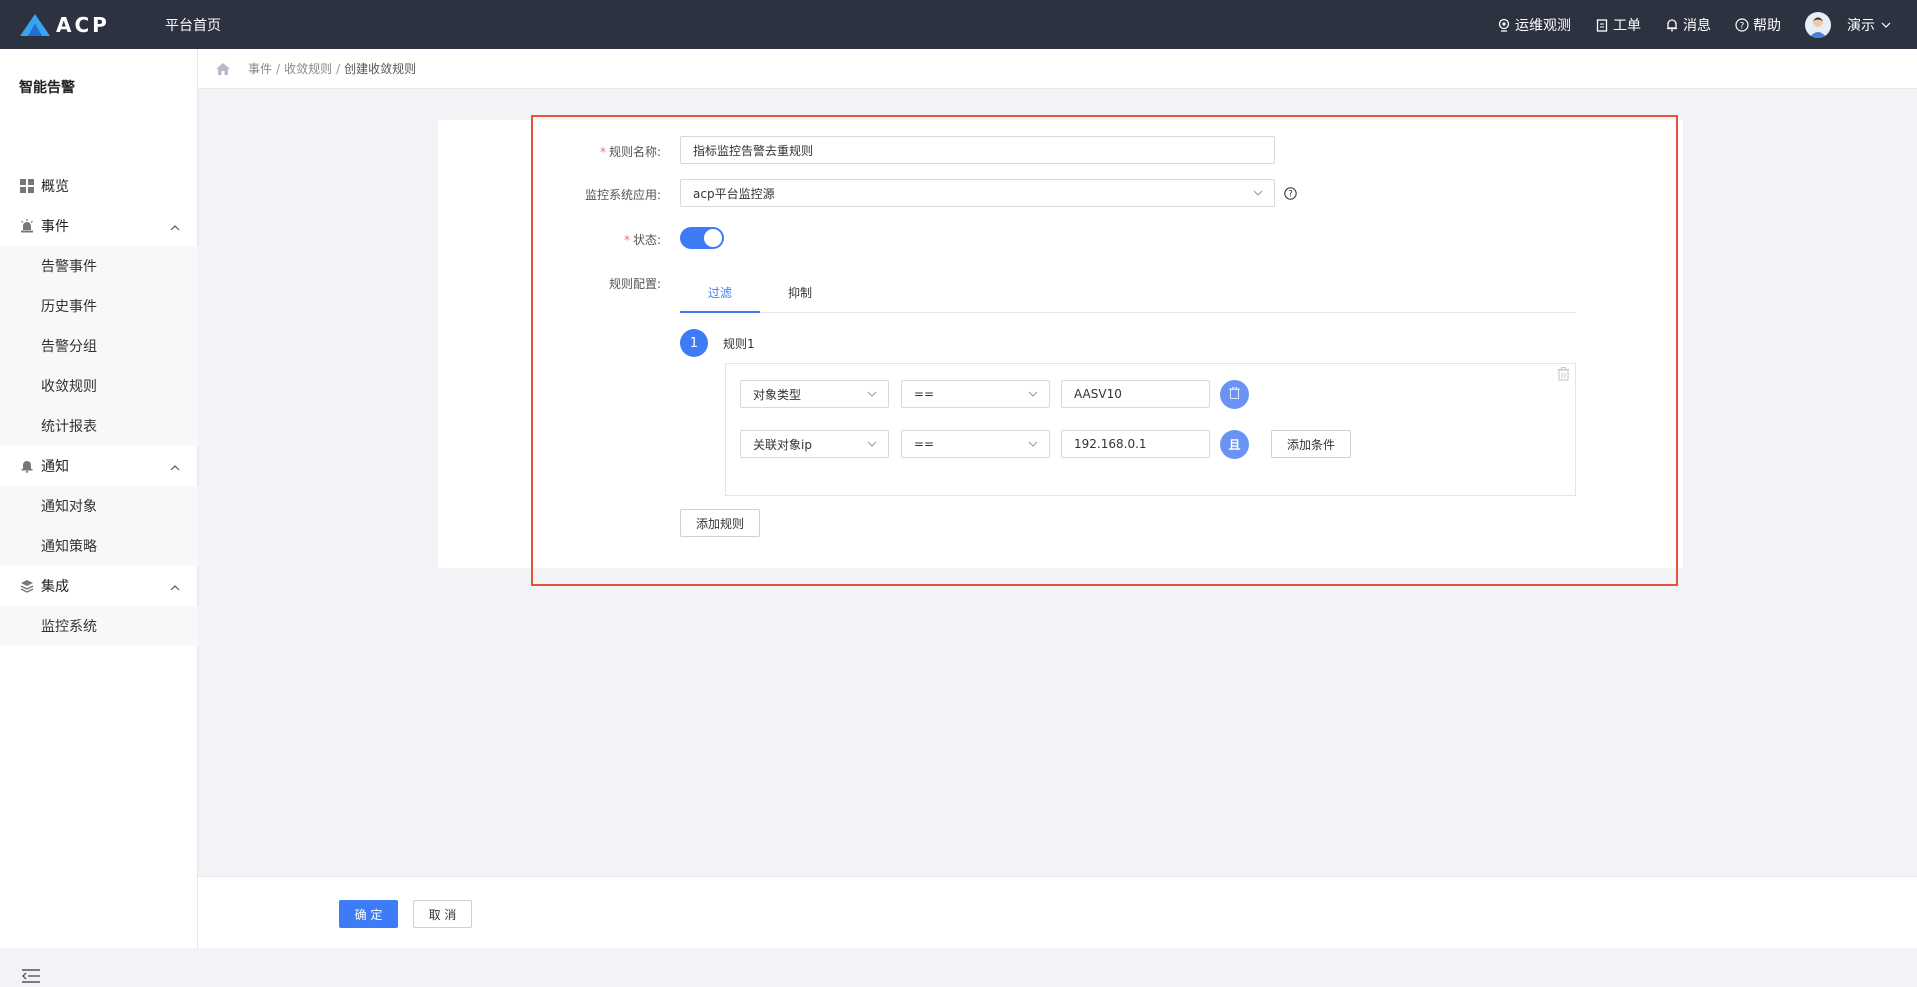 Image resolution: width=1917 pixels, height=987 pixels. What do you see at coordinates (99, 426) in the screenshot?
I see `sidebar-item-statistics-report: 统计报表` at bounding box center [99, 426].